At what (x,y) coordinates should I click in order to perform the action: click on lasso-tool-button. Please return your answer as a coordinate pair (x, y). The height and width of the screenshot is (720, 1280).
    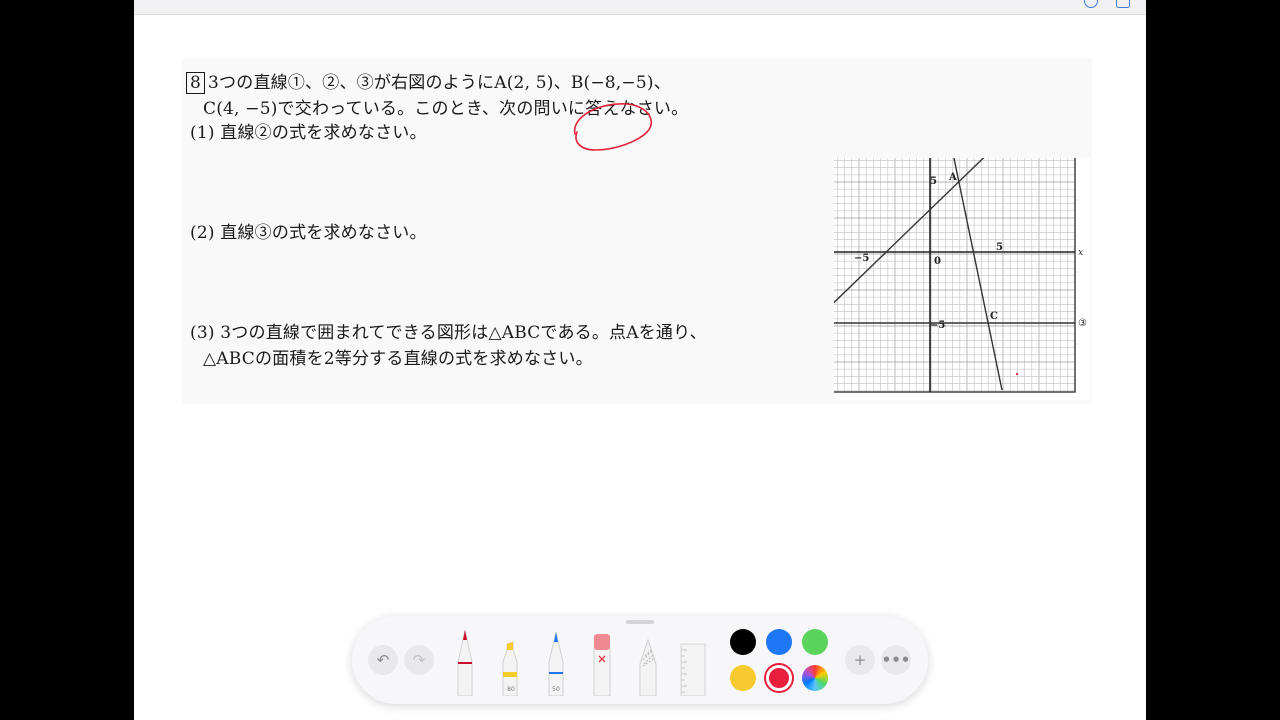
    Looking at the image, I should click on (648, 661).